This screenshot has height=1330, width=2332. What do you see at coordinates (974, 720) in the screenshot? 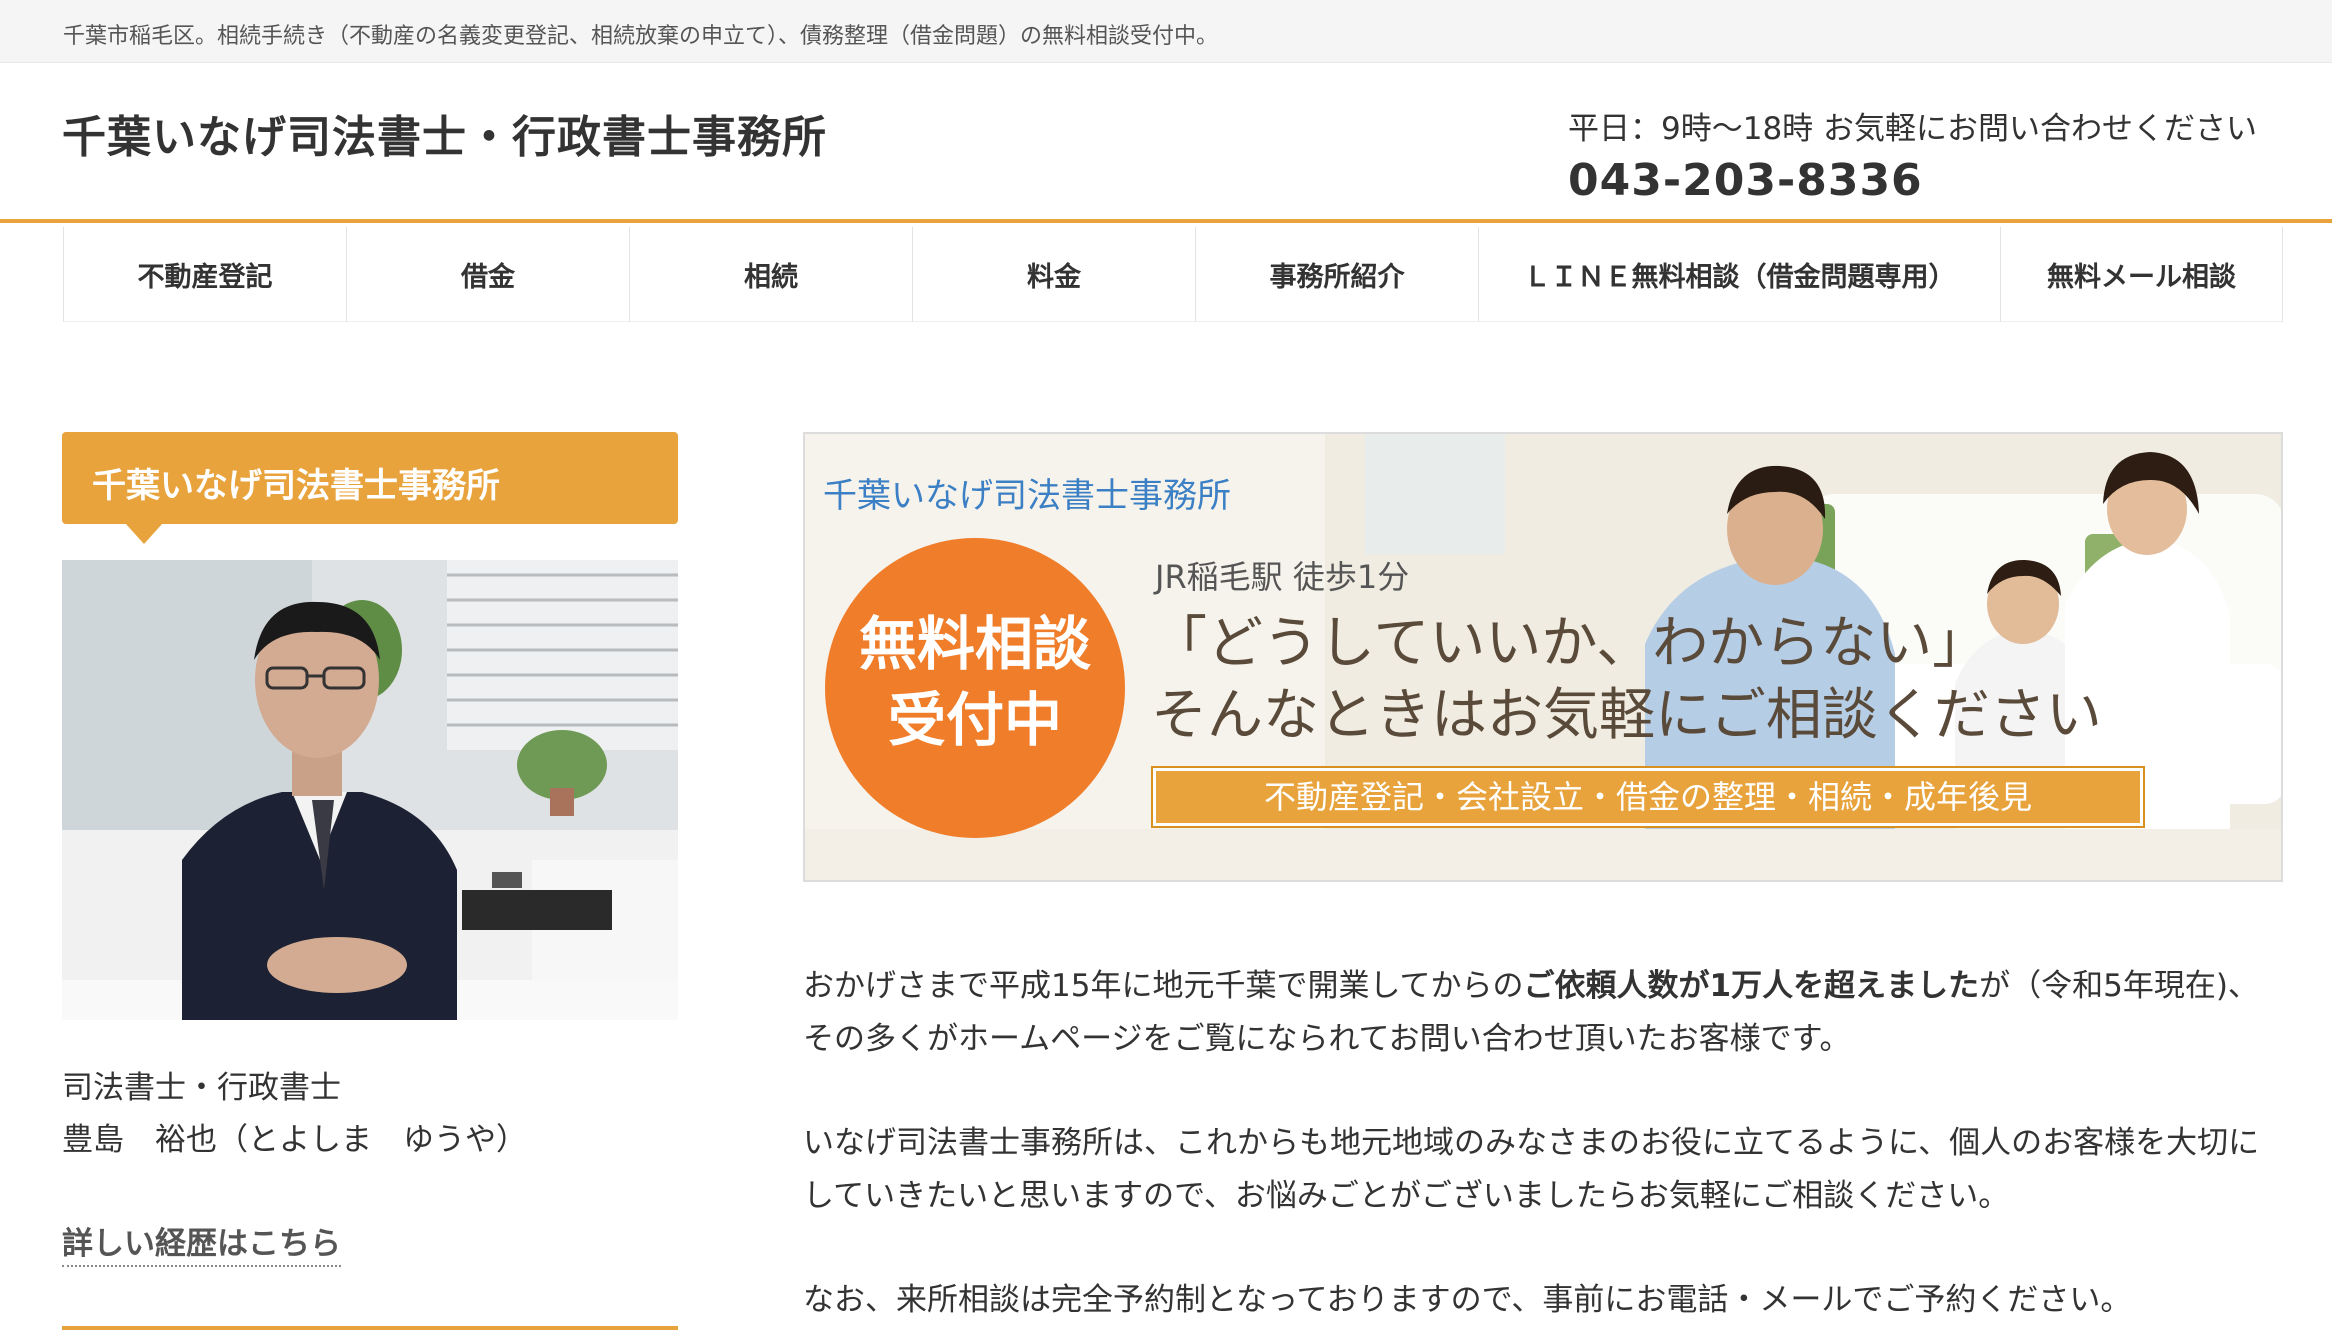
I see `badge-line-2: 受付中` at bounding box center [974, 720].